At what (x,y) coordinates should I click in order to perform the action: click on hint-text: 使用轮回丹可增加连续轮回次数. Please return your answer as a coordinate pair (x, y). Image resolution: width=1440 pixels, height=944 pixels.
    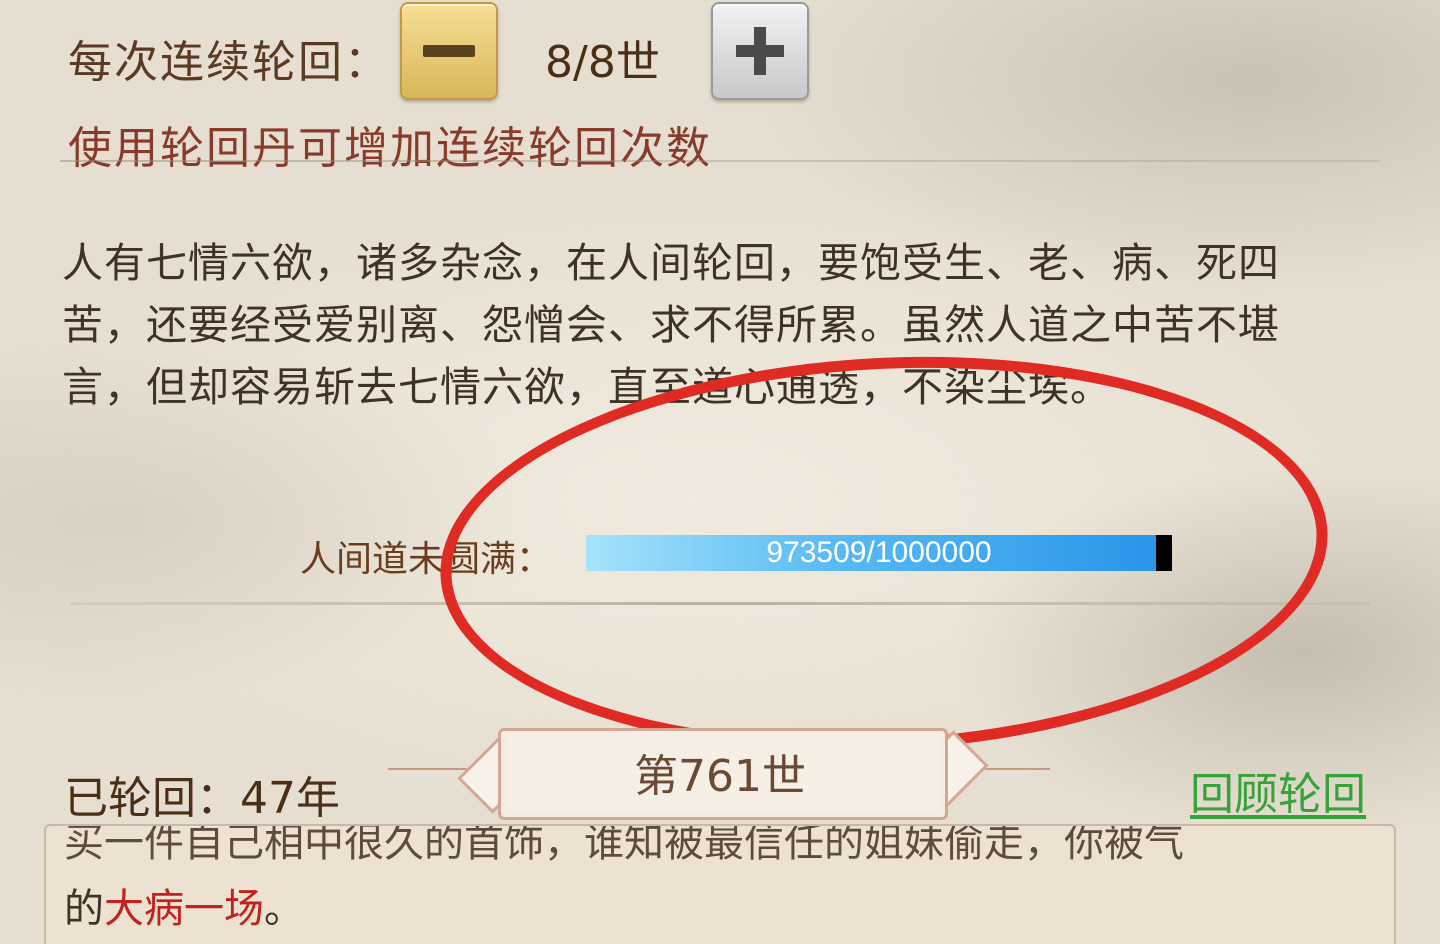
    Looking at the image, I should click on (390, 148).